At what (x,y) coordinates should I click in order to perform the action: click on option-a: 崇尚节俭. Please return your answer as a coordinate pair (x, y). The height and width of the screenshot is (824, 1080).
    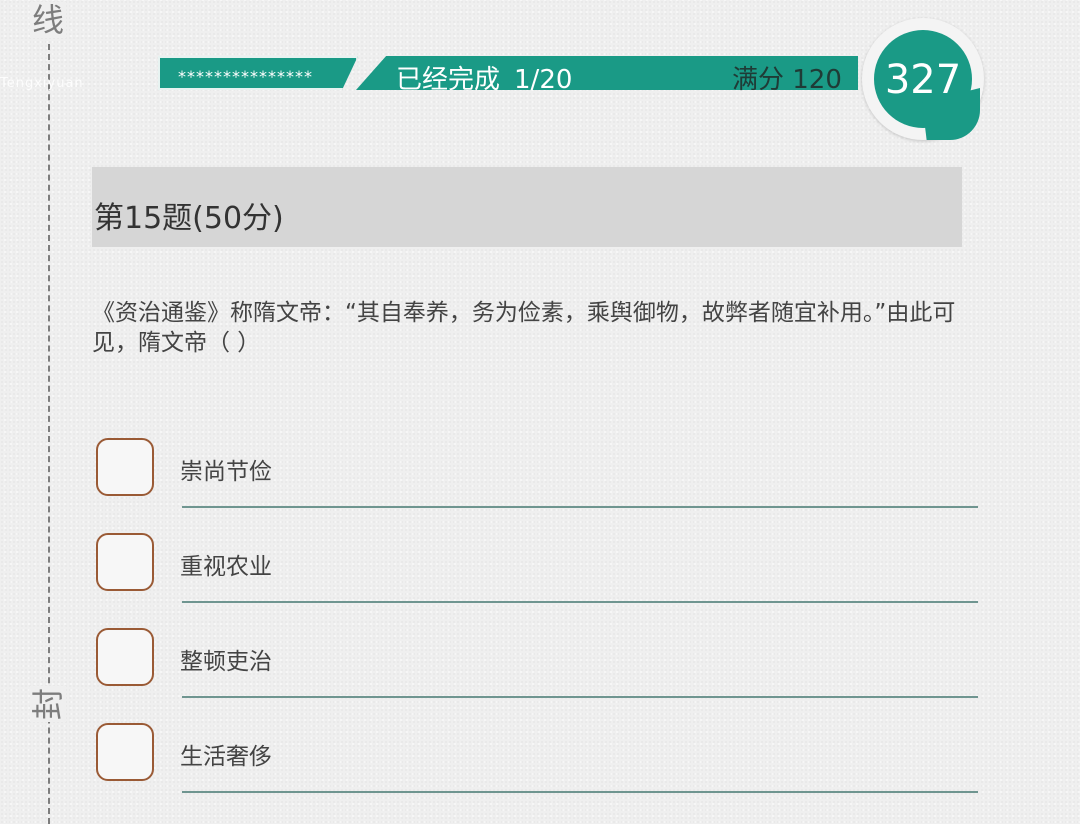
    Looking at the image, I should click on (537, 473).